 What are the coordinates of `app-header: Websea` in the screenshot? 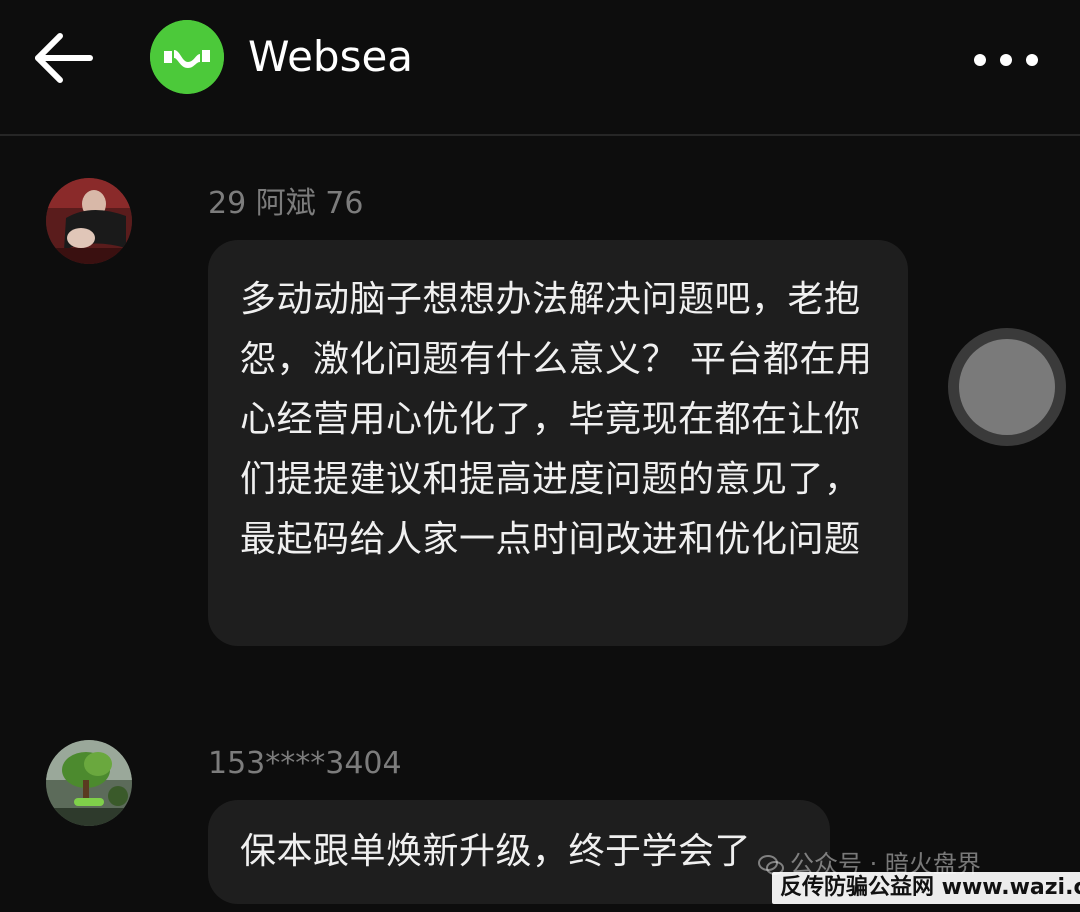 It's located at (540, 68).